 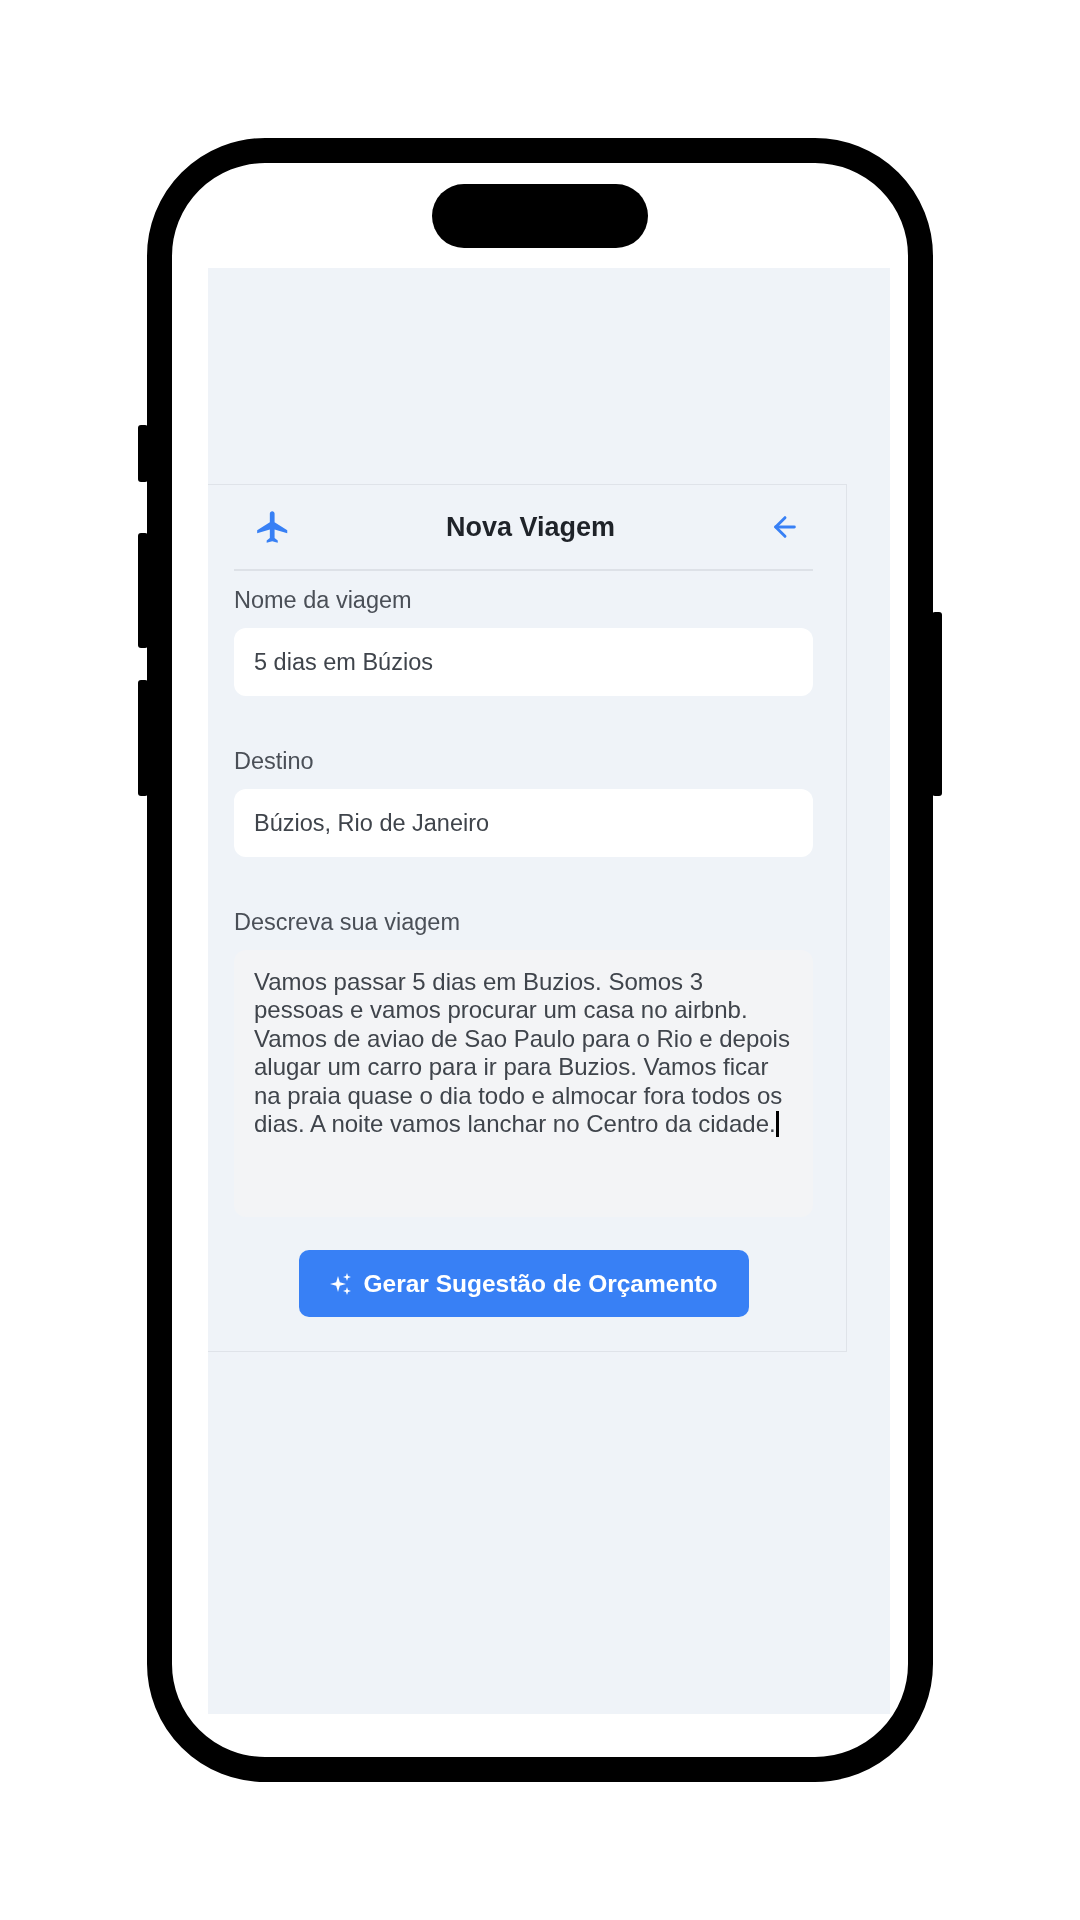 I want to click on field-label: Destino, so click(x=274, y=761).